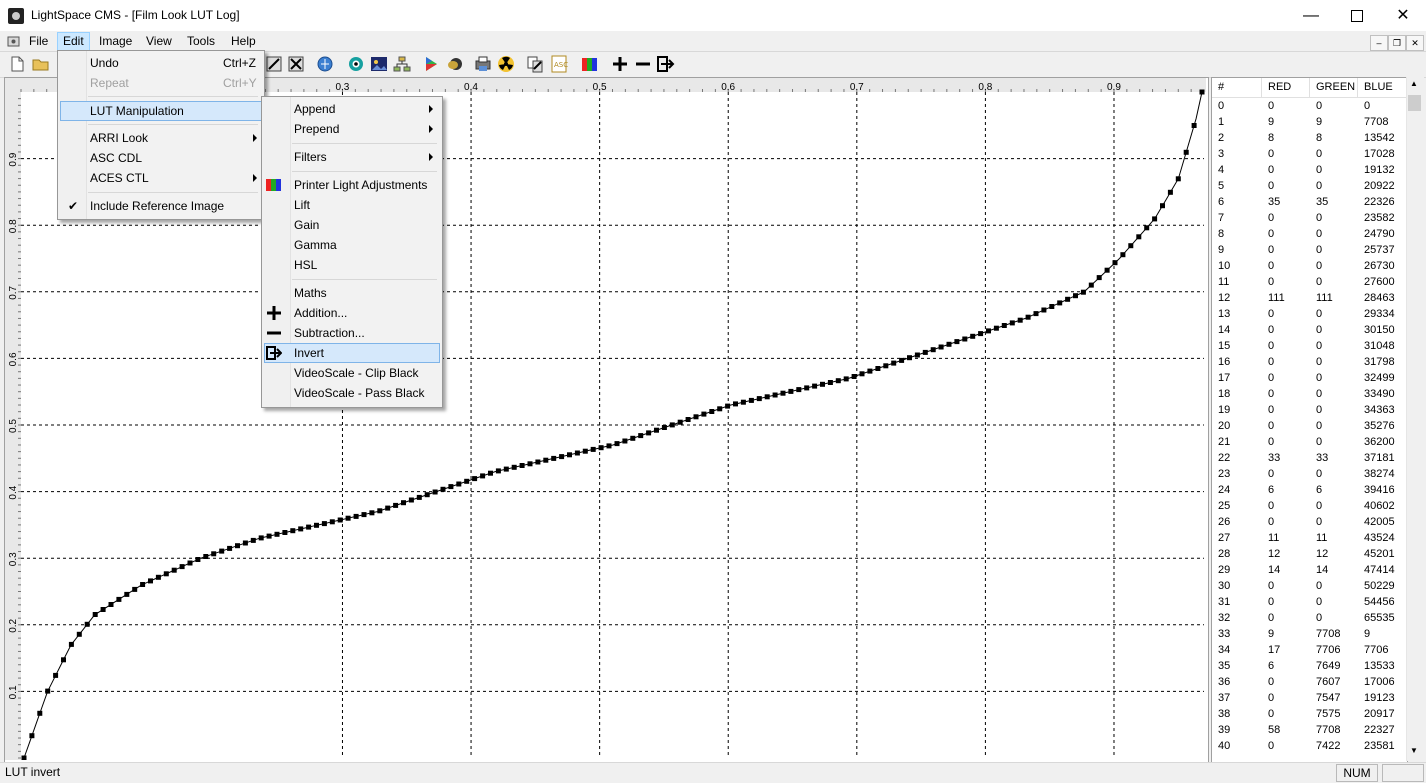 This screenshot has height=783, width=1426. I want to click on mdi-restore-button: ❐, so click(1397, 43).